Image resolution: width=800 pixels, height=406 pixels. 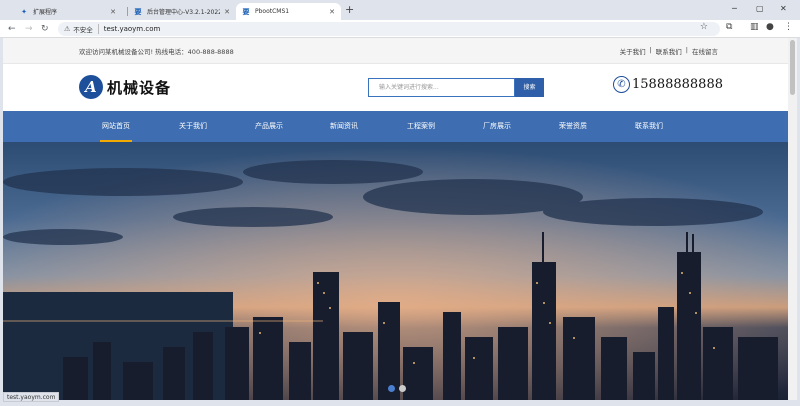 What do you see at coordinates (269, 126) in the screenshot?
I see `nav-item-products: 产品展示` at bounding box center [269, 126].